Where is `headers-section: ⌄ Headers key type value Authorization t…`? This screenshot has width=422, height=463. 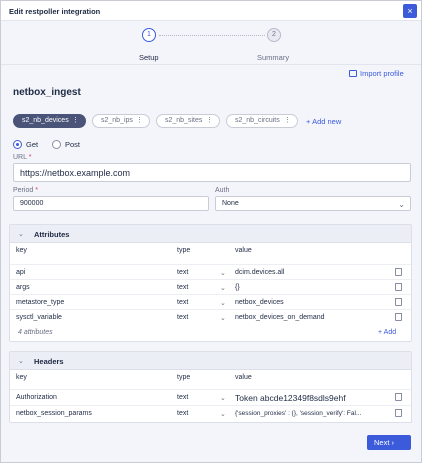
headers-section: ⌄ Headers key type value Authorization t… is located at coordinates (210, 387).